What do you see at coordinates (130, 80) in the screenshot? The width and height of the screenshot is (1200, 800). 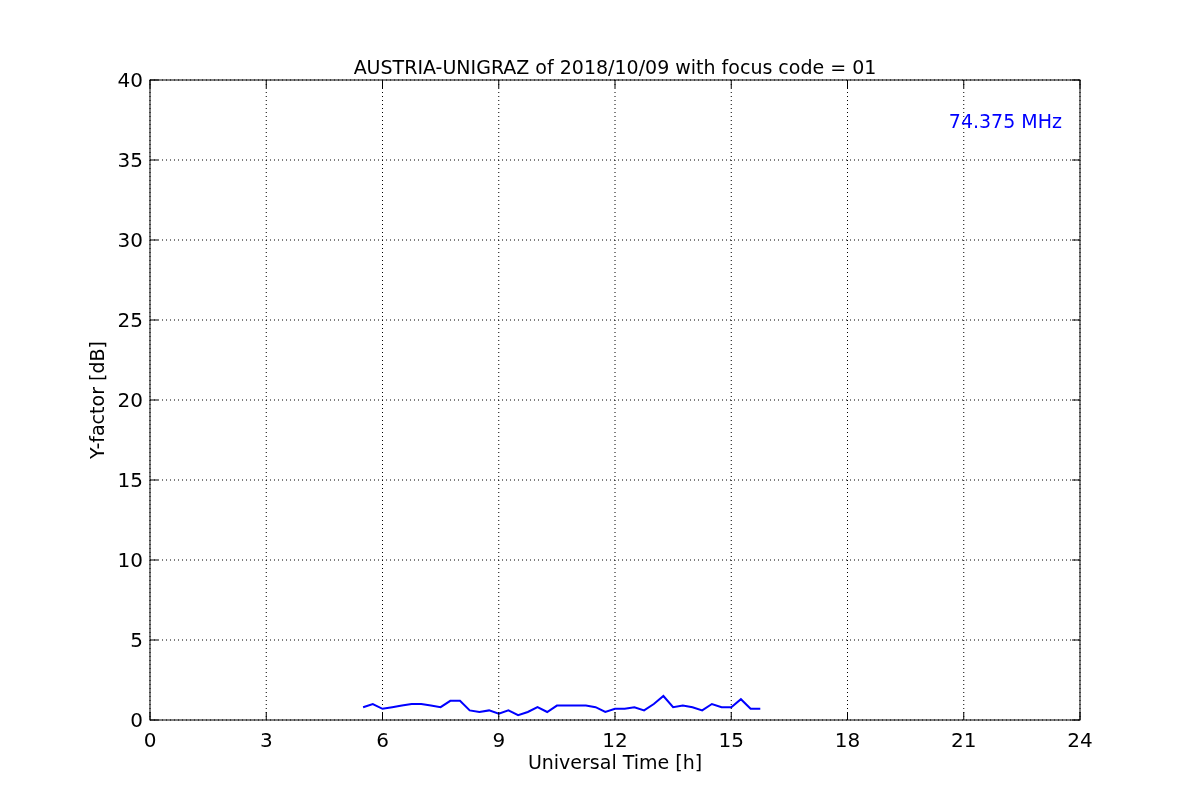 I see `tick-label: 40` at bounding box center [130, 80].